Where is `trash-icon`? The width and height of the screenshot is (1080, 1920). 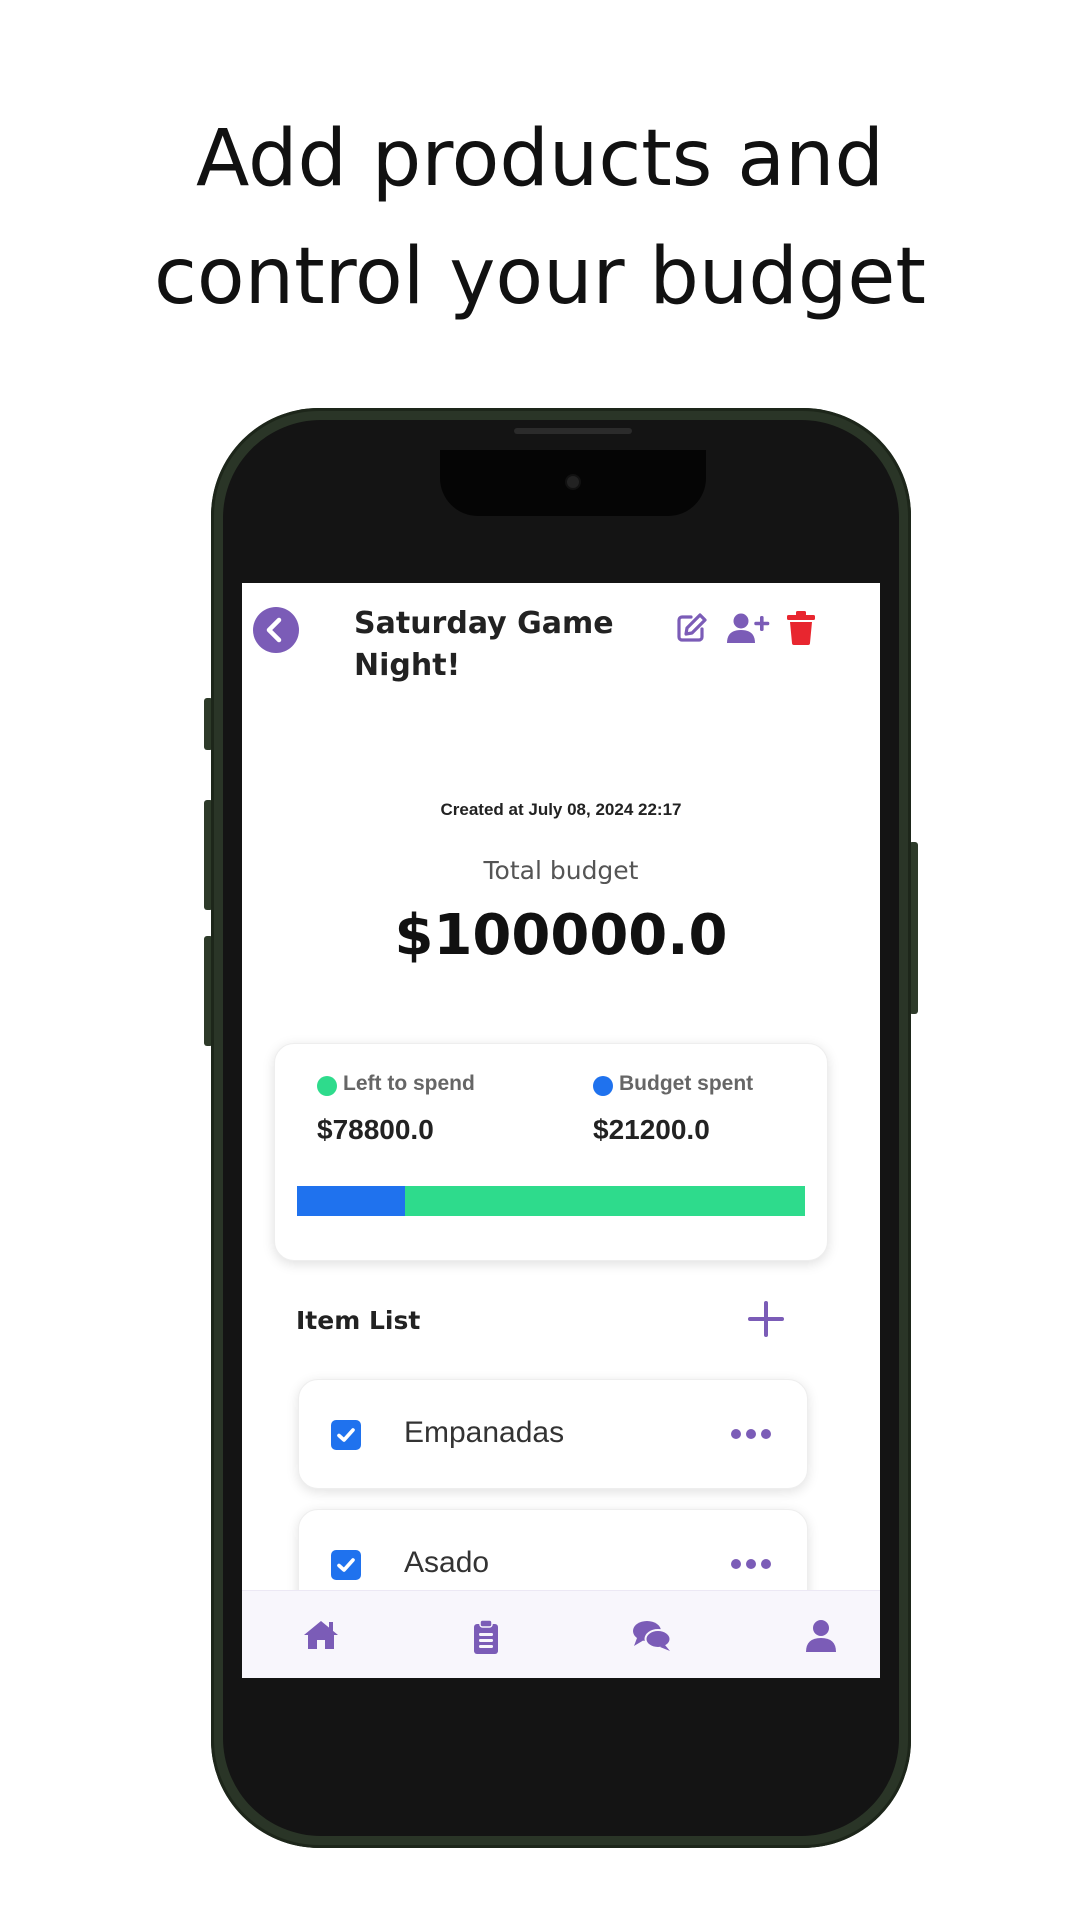 trash-icon is located at coordinates (801, 628).